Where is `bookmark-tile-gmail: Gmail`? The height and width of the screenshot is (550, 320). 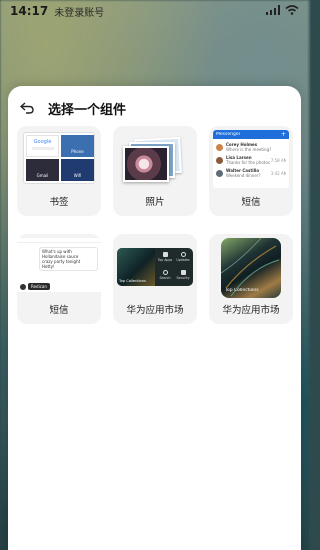 bookmark-tile-gmail: Gmail is located at coordinates (42, 170).